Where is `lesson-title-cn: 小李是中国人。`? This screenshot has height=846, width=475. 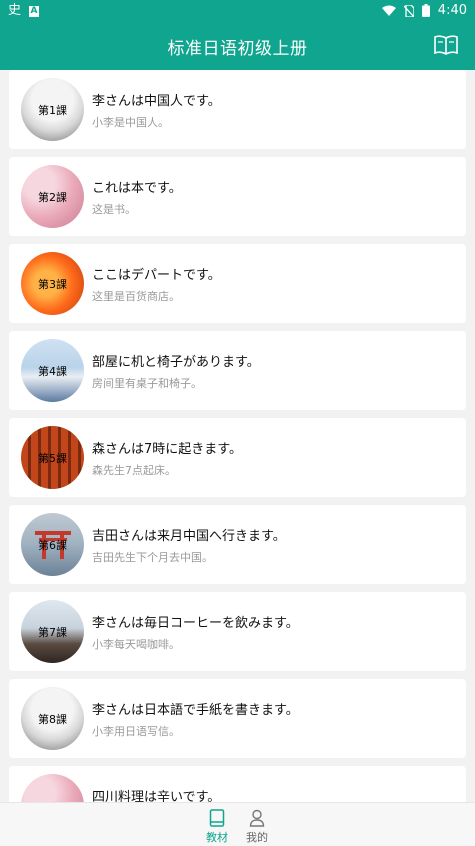
lesson-title-cn: 小李是中国人。 is located at coordinates (130, 122).